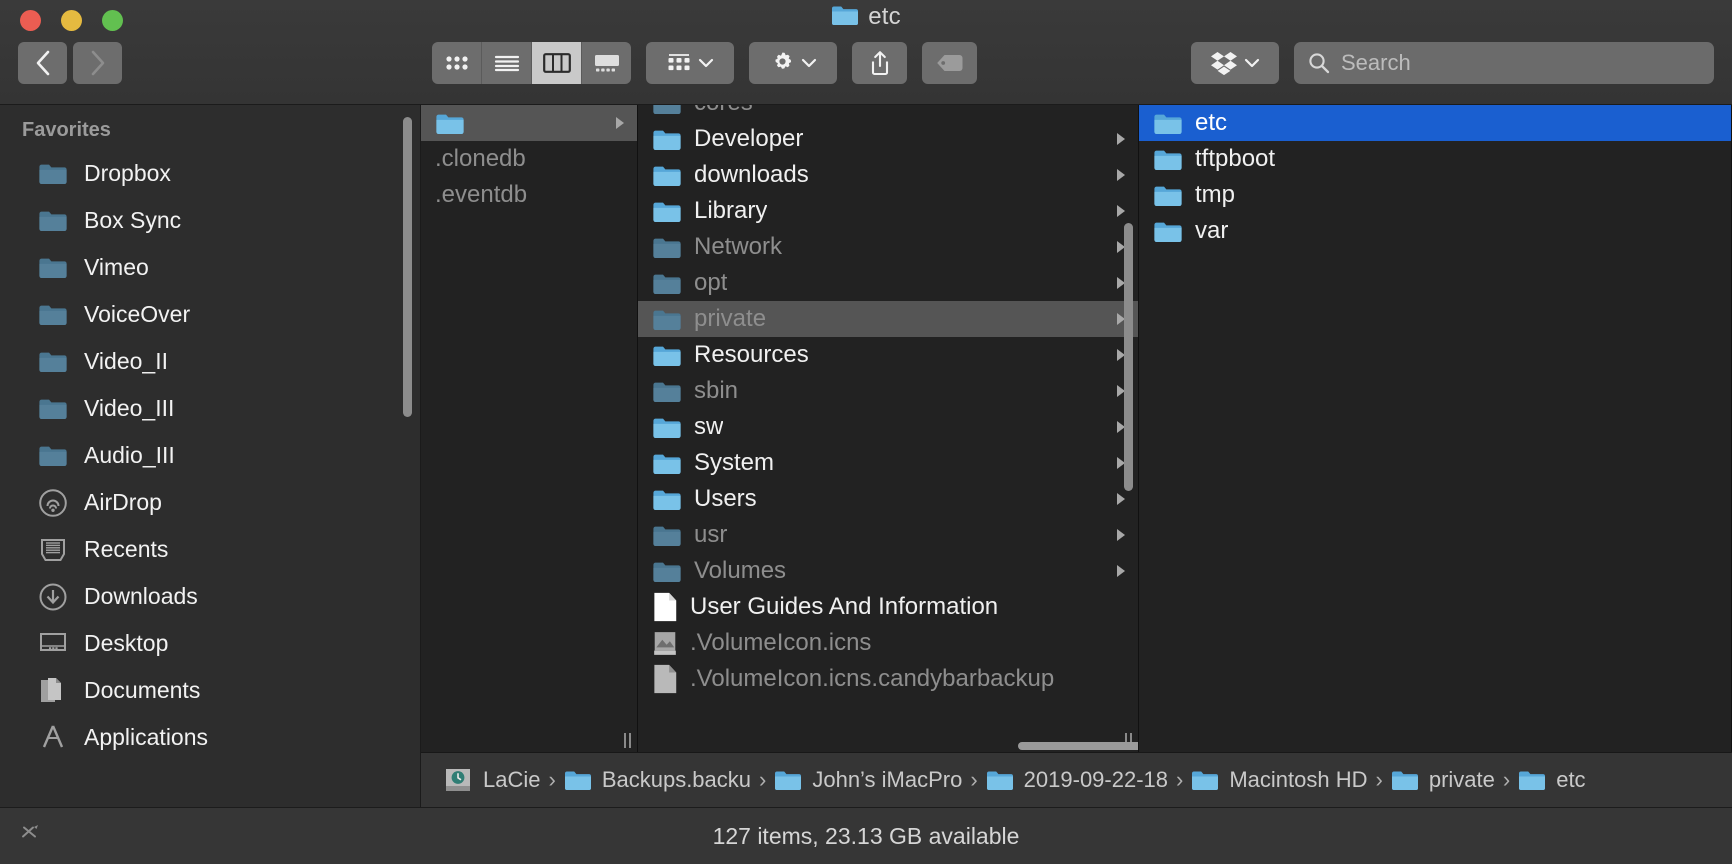 This screenshot has width=1732, height=864. Describe the element at coordinates (53, 596) in the screenshot. I see `downloads-icon` at that location.